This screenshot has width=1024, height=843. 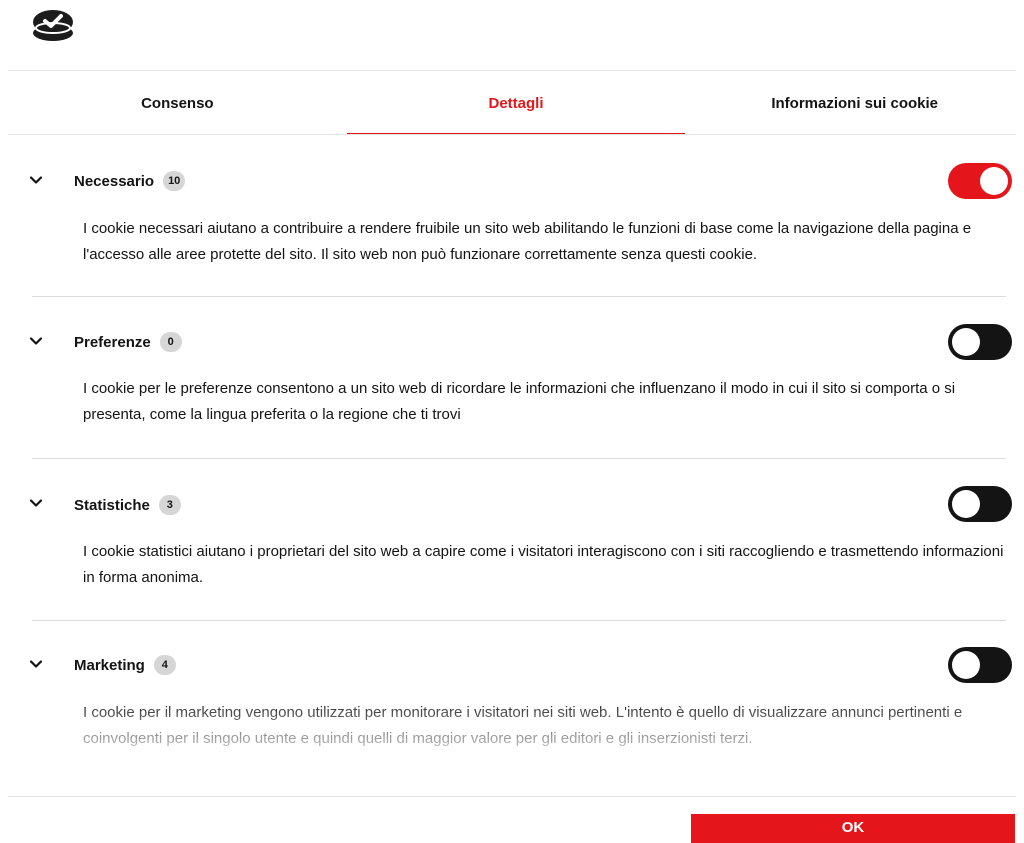 What do you see at coordinates (169, 505) in the screenshot?
I see `cookie-count-badge: 3` at bounding box center [169, 505].